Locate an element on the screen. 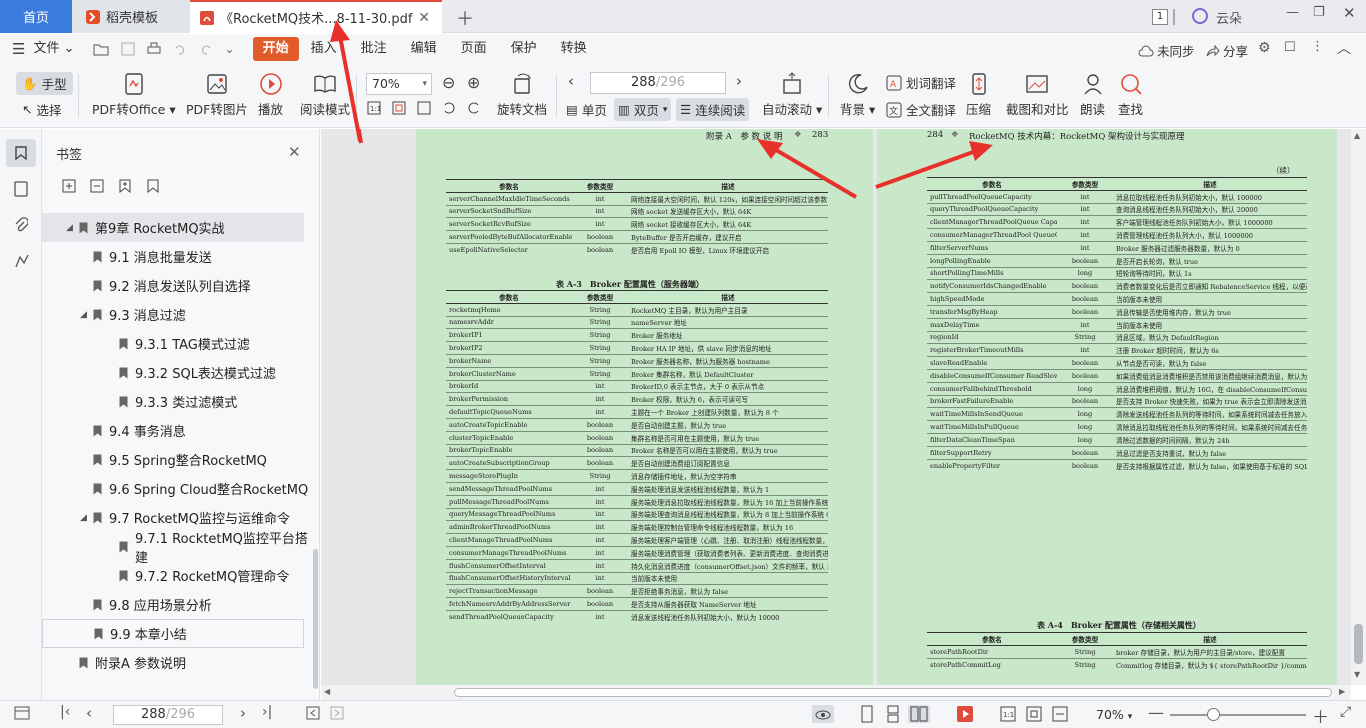 The image size is (1366, 728). horizontal-scroll-thumb is located at coordinates (893, 692).